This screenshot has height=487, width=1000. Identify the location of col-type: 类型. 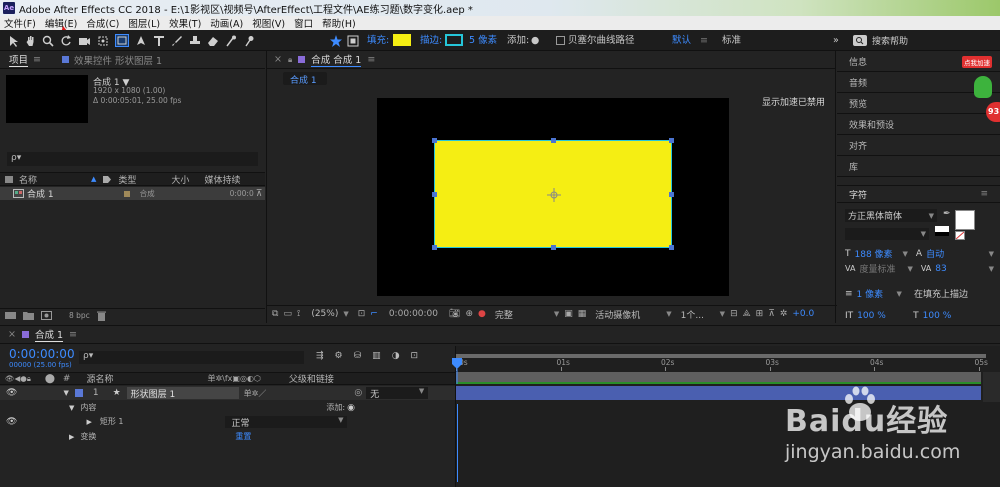
(127, 179).